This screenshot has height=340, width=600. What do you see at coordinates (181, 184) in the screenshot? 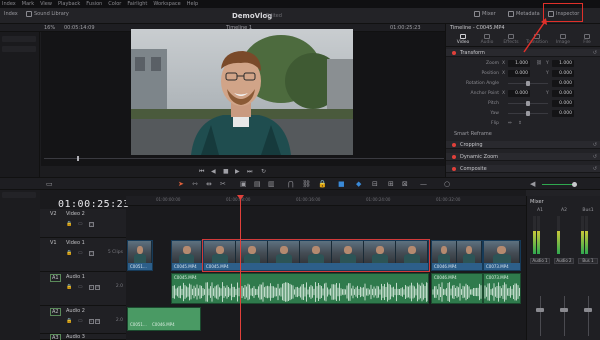
I see `selection-tool-icon: ➤` at bounding box center [181, 184].